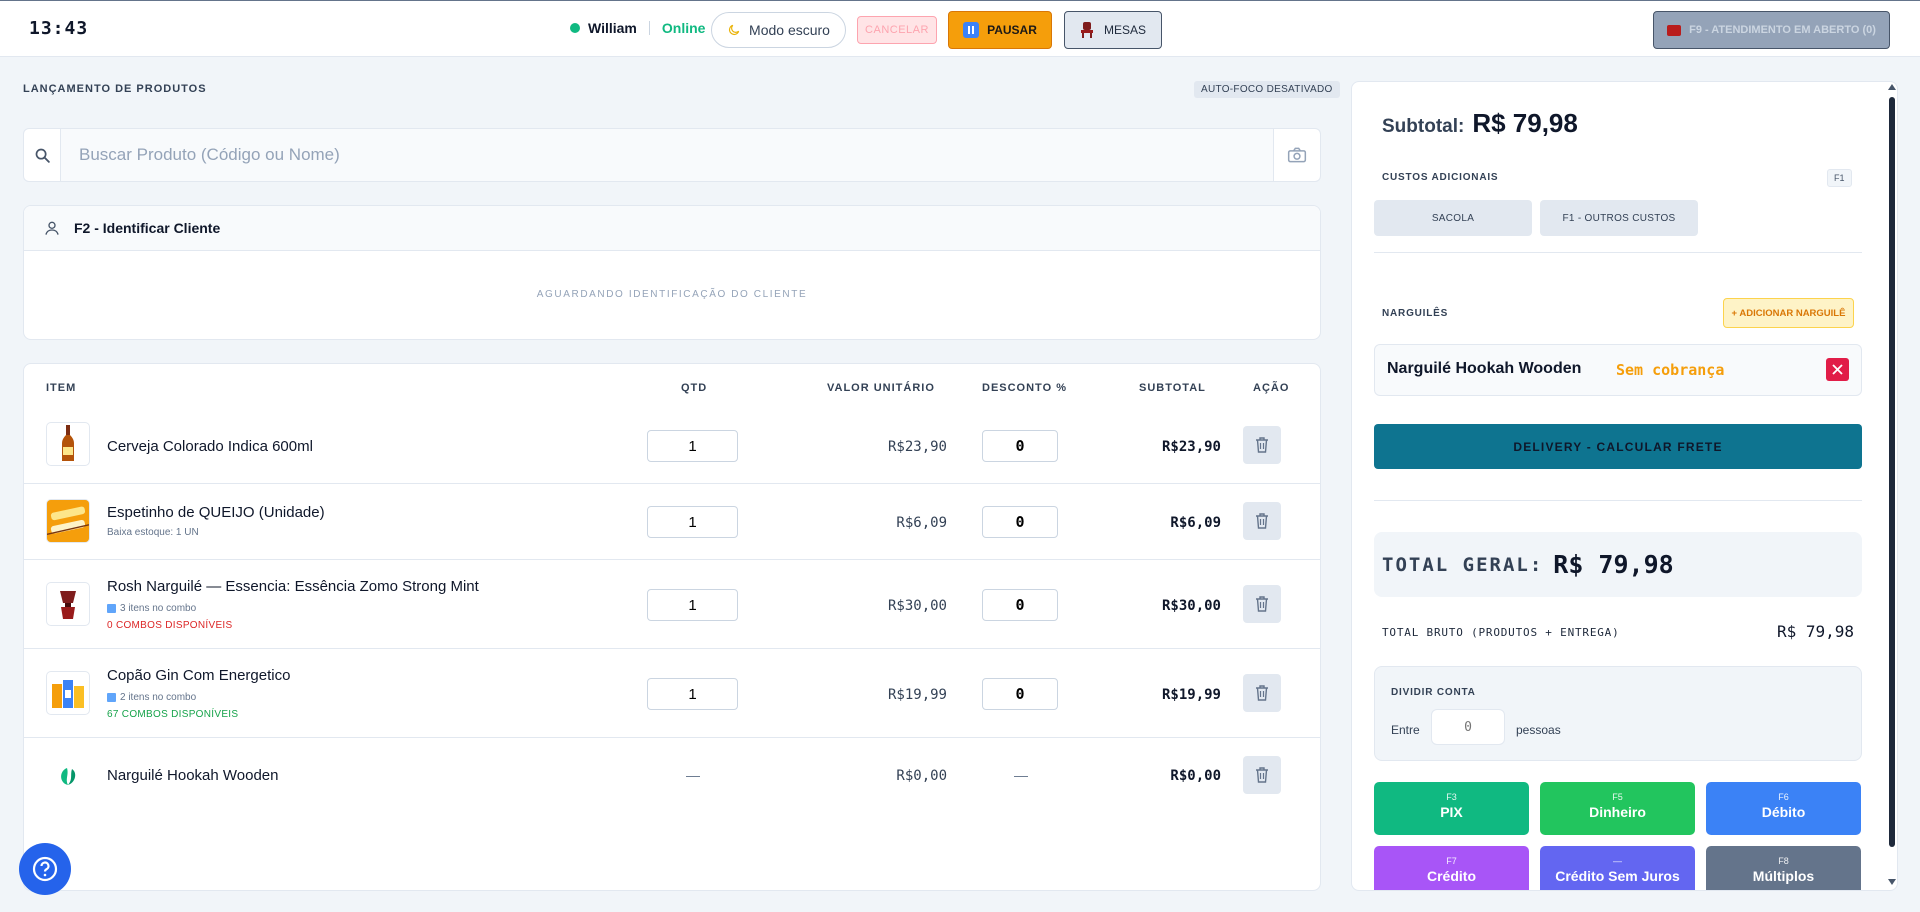 This screenshot has height=912, width=1920. Describe the element at coordinates (173, 714) in the screenshot. I see `combos-available: 67 COMBOS DISPONÍVEIS` at that location.